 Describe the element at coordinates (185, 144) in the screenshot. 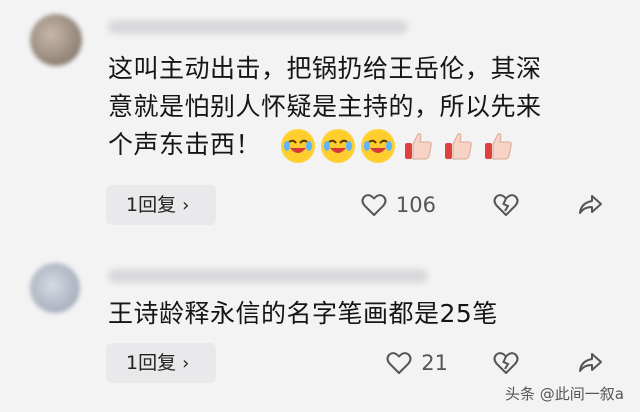

I see `comment-text-fragment: 个声东击西！` at that location.